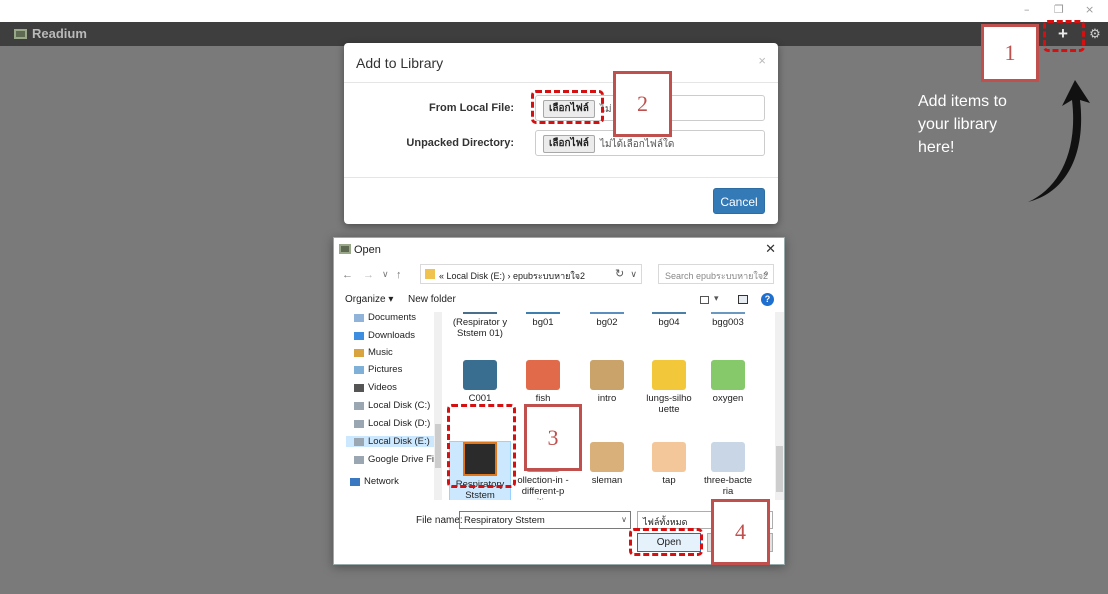 This screenshot has width=1108, height=594. Describe the element at coordinates (369, 299) in the screenshot. I see `organize-menu: Organize ▾` at that location.